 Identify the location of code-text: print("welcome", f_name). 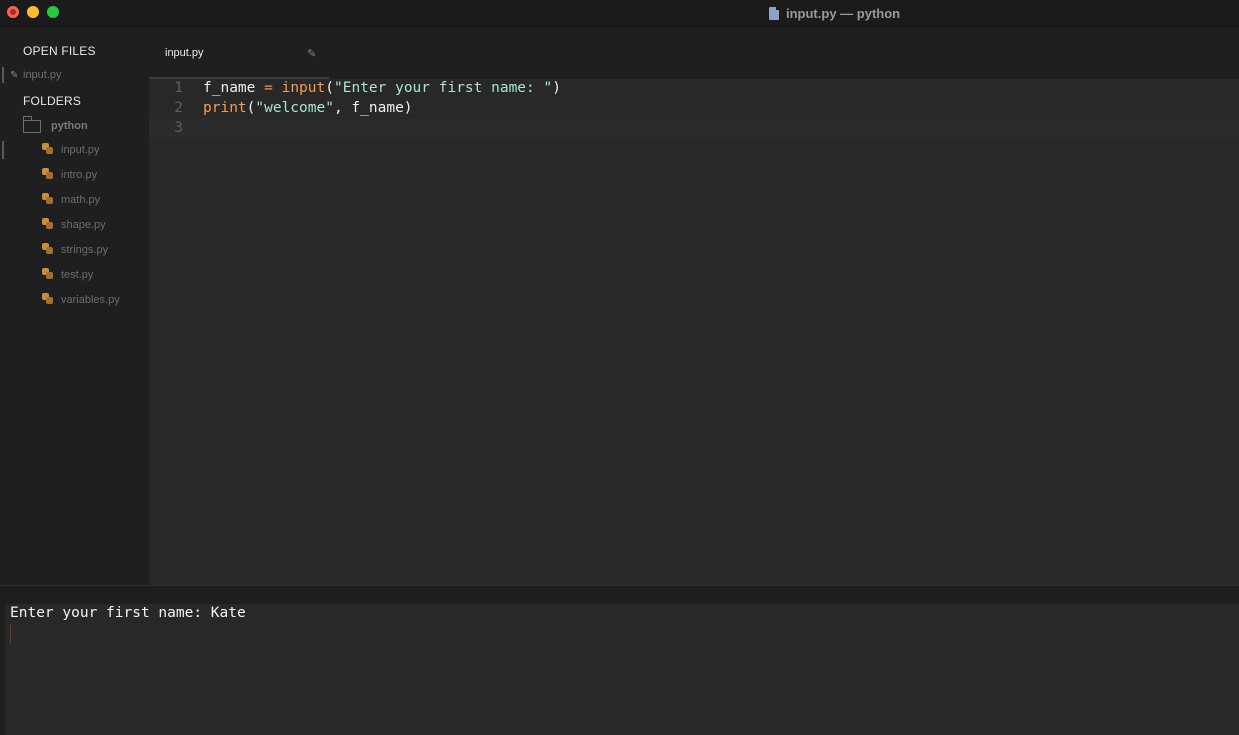
(308, 108).